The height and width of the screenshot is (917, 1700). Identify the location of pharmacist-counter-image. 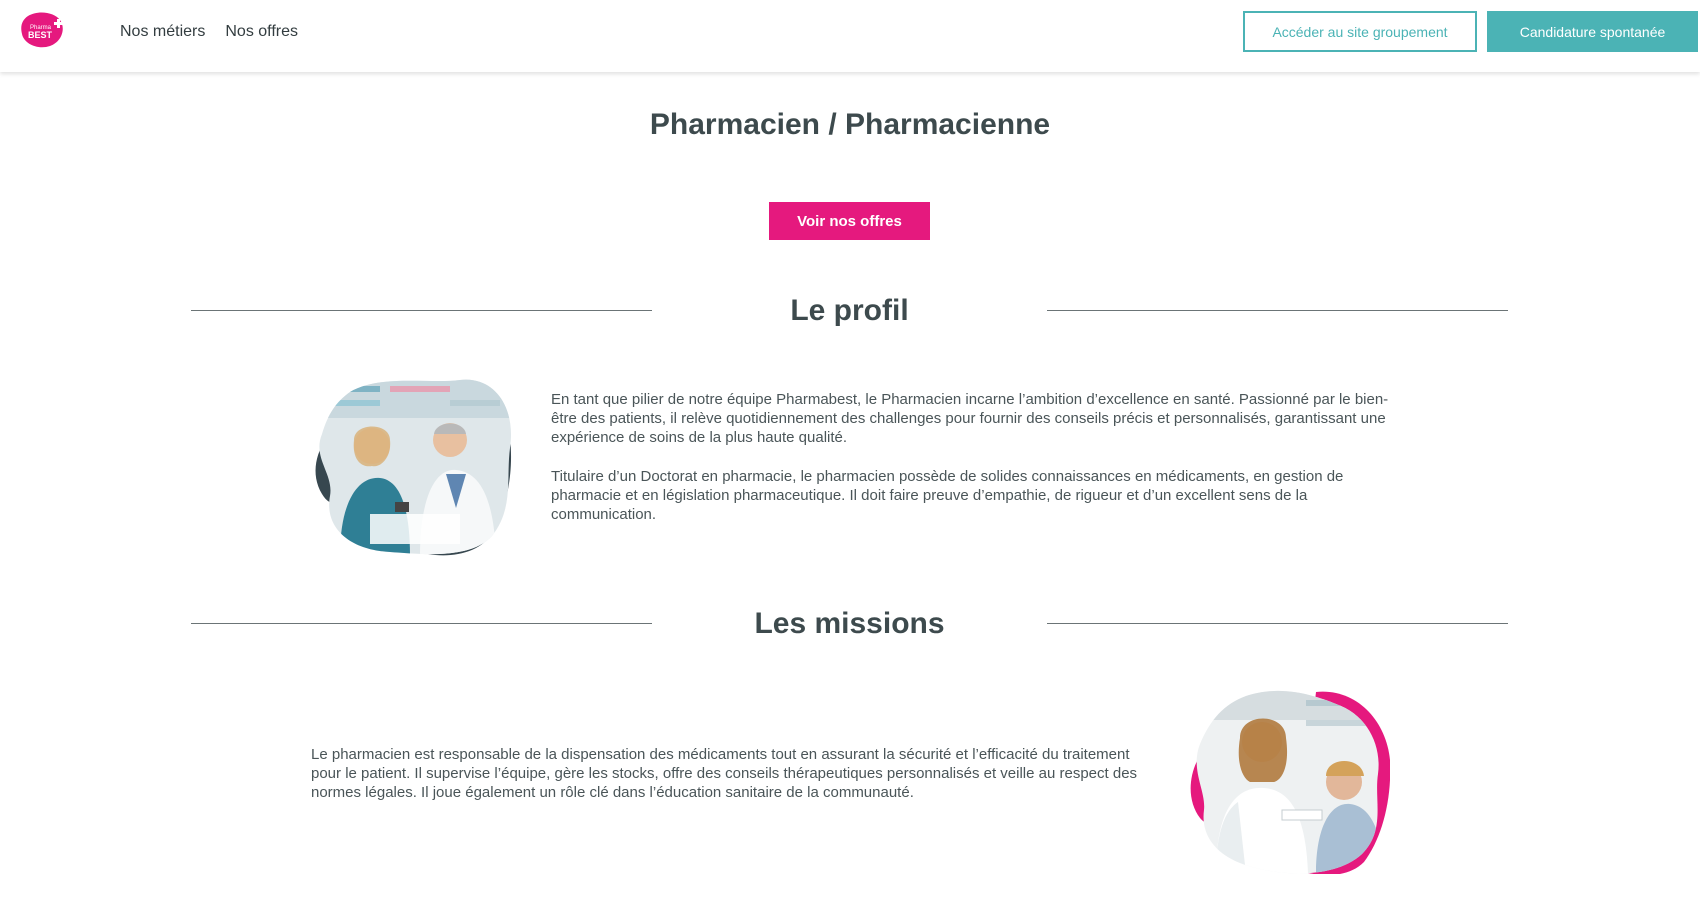
(1288, 783).